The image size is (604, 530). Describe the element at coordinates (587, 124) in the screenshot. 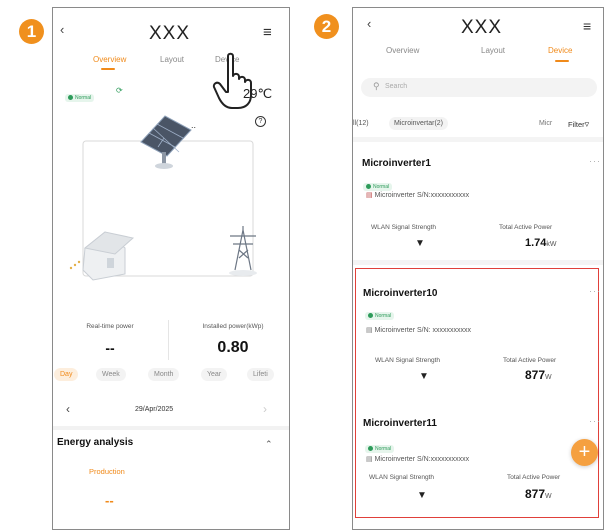

I see `filter-icon: ▿` at that location.